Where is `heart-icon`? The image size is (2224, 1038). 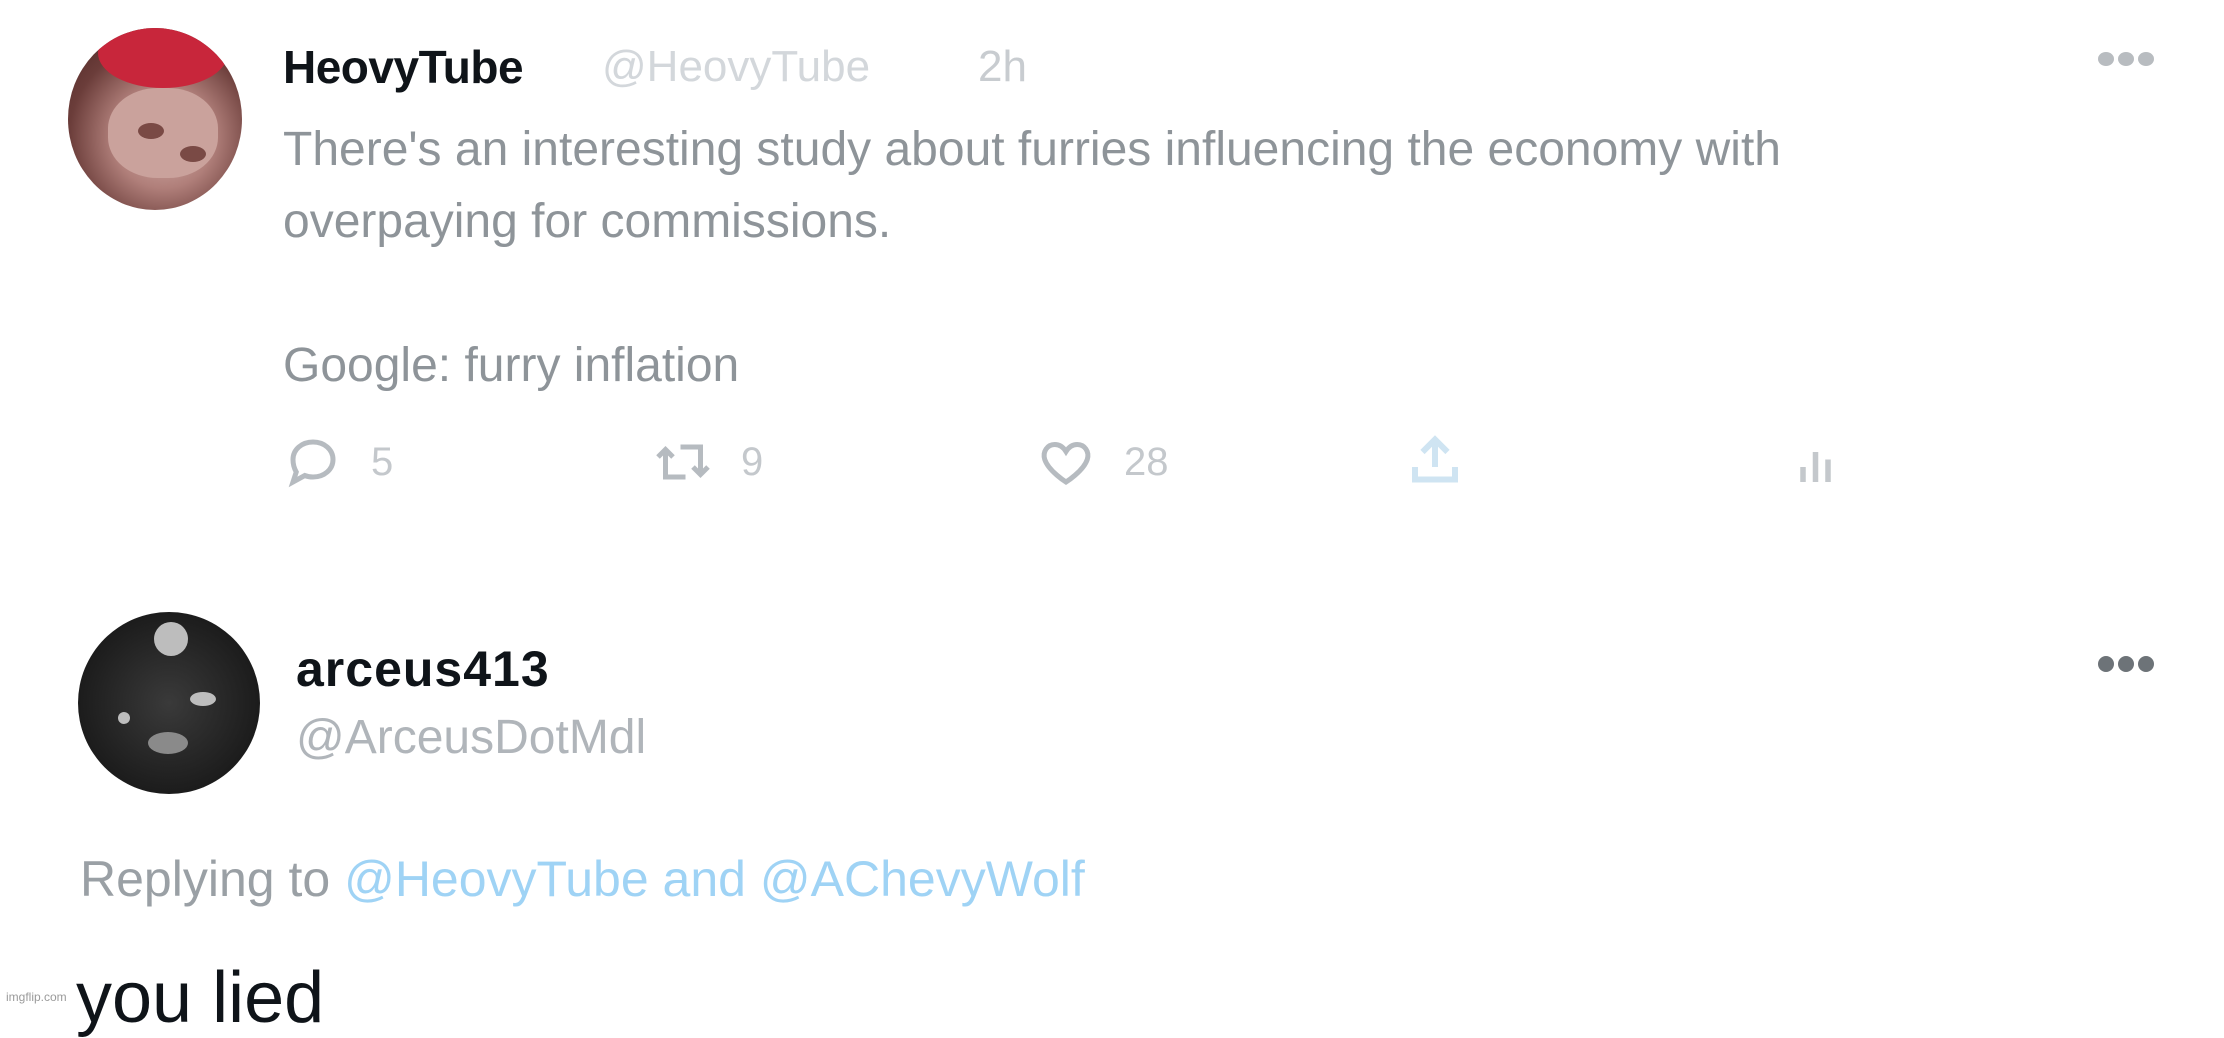 heart-icon is located at coordinates (1066, 463).